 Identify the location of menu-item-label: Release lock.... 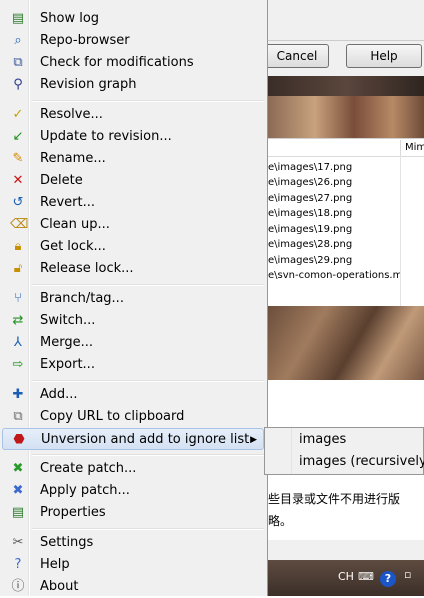
(87, 268).